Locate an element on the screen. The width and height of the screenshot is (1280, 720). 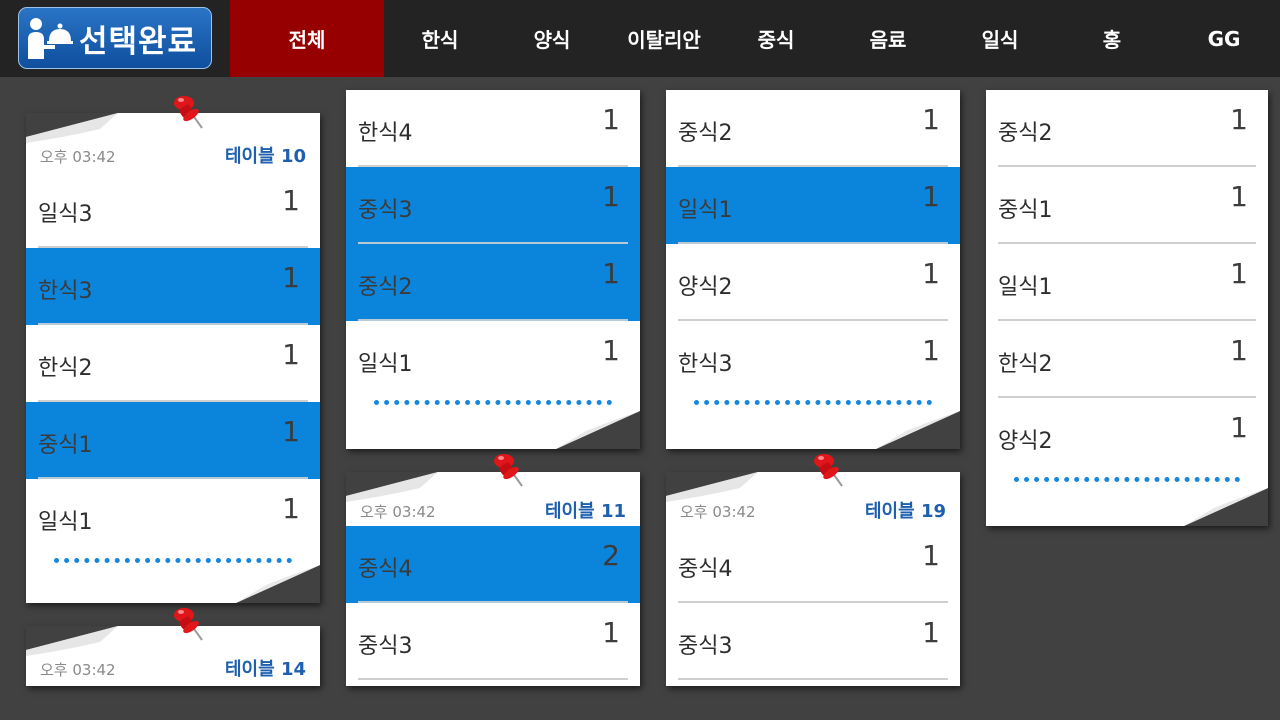
order-item-selected: 중식4 2 is located at coordinates (493, 564).